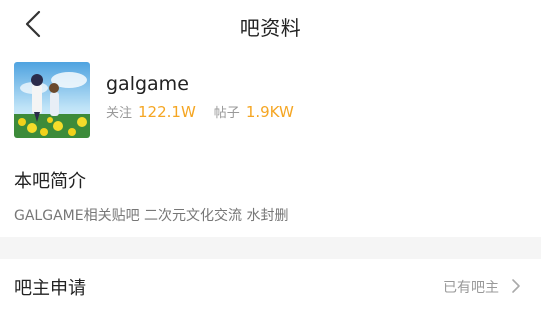  What do you see at coordinates (52, 100) in the screenshot?
I see `forum-avatar` at bounding box center [52, 100].